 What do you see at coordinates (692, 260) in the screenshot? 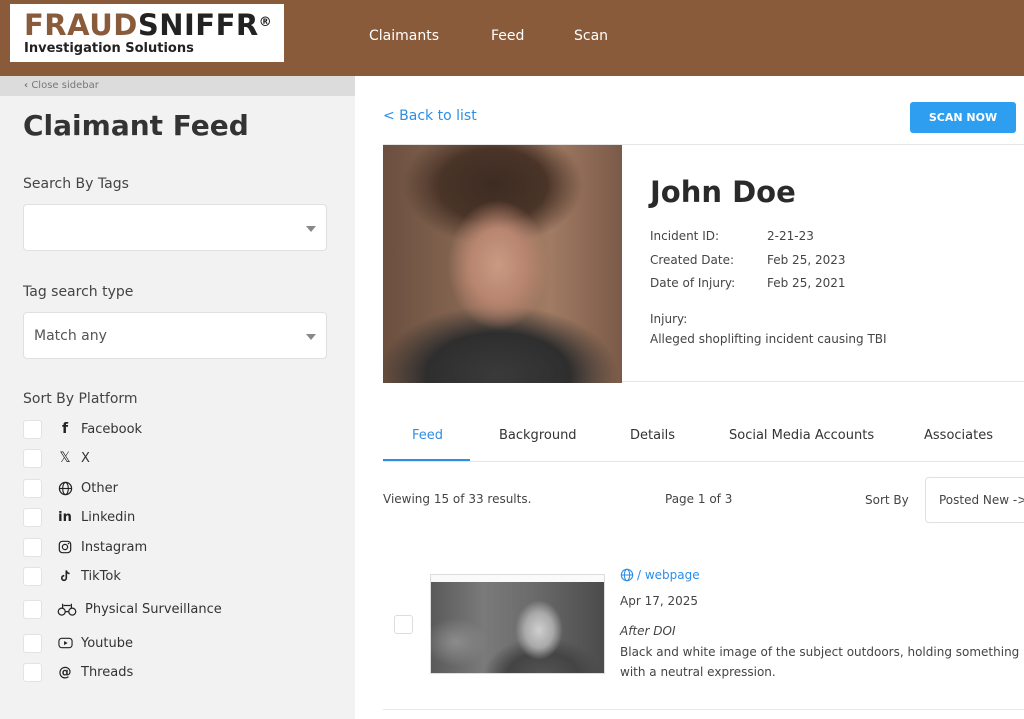
I see `created-date-label: Created Date:` at bounding box center [692, 260].